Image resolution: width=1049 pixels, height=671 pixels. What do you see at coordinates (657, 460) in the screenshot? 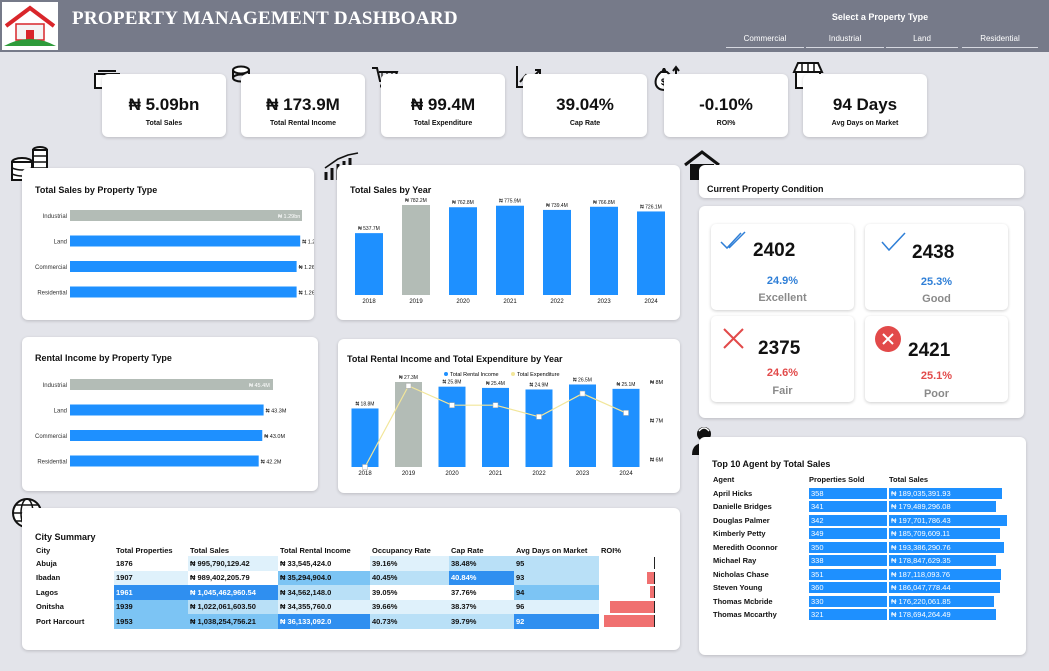
I see `y2-tick-label: ₦ 6M` at bounding box center [657, 460].